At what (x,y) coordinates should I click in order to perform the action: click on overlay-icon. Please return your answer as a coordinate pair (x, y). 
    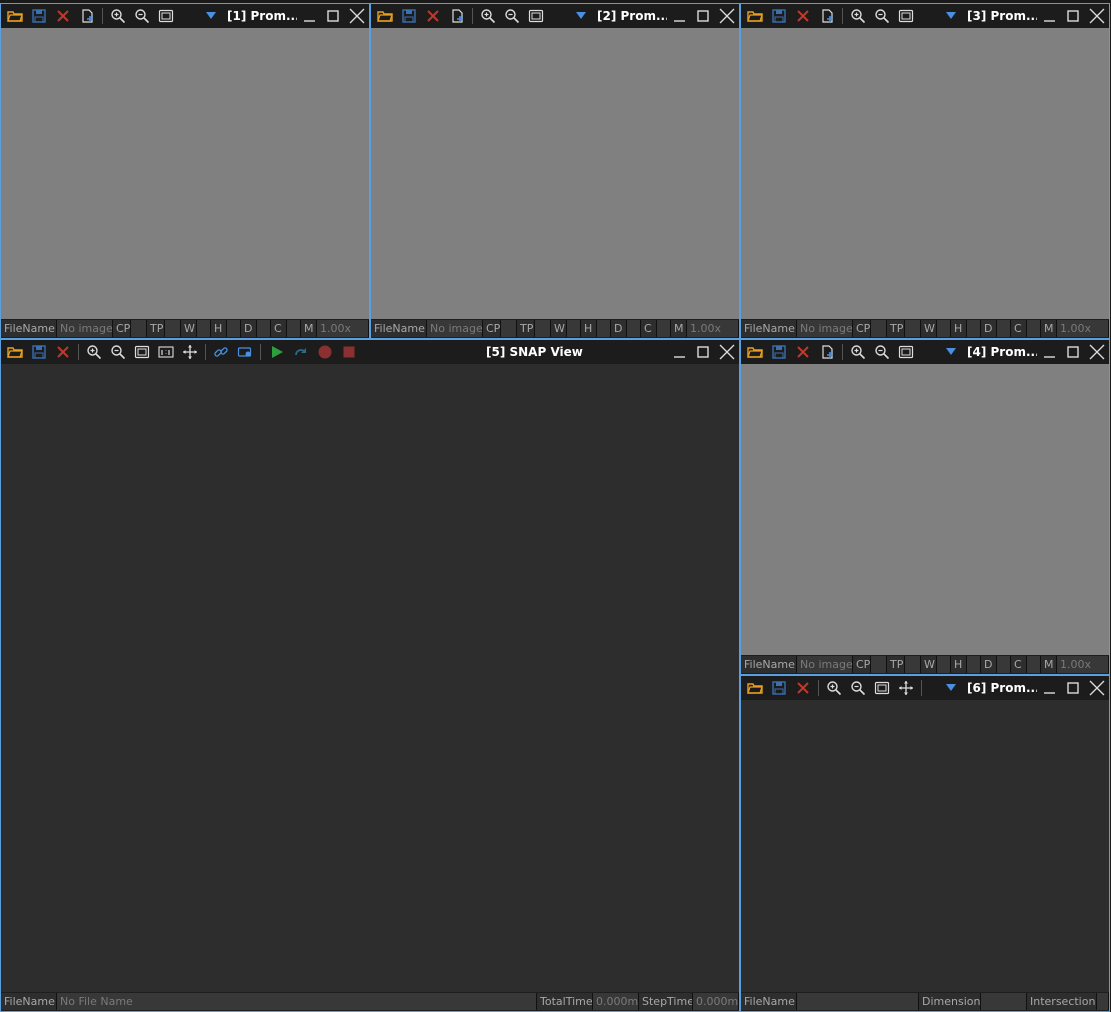
    Looking at the image, I should click on (245, 352).